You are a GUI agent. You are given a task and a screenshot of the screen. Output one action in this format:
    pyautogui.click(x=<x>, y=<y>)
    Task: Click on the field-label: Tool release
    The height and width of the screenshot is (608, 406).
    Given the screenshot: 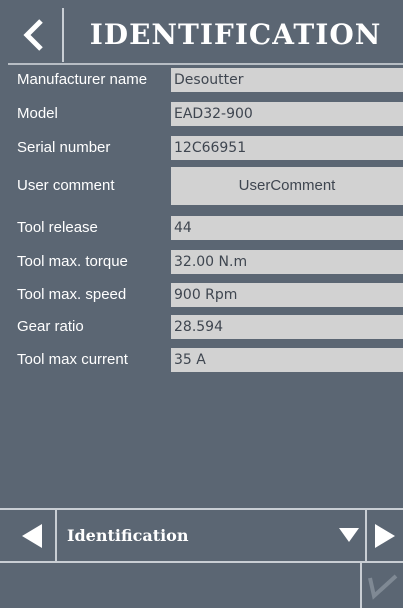 What is the action you would take?
    pyautogui.click(x=57, y=227)
    